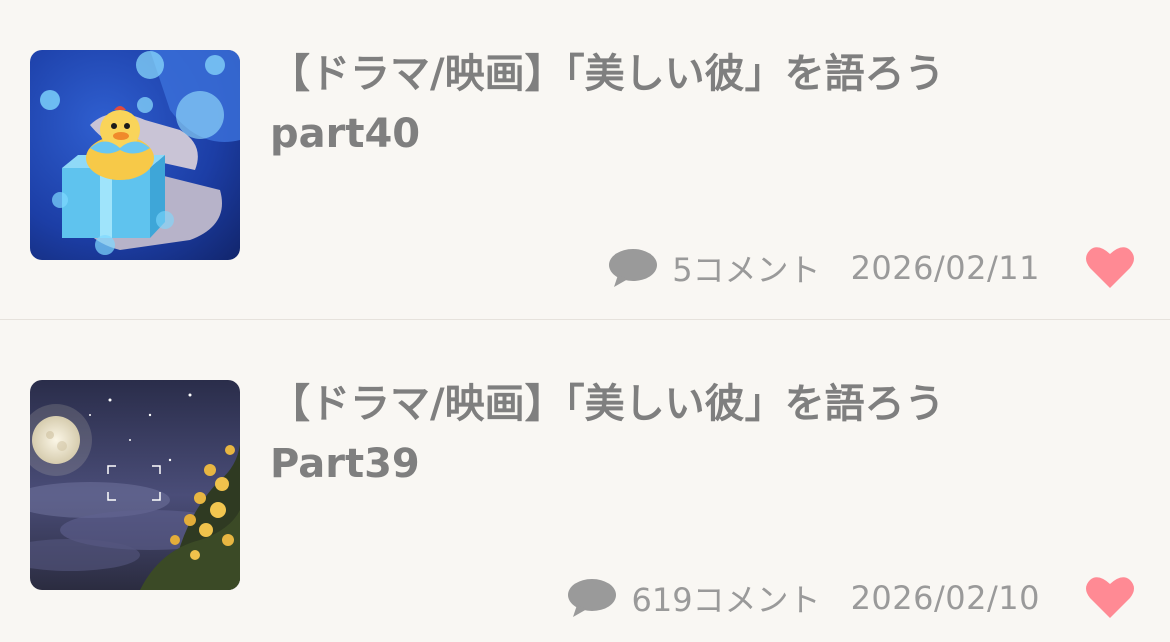 Image resolution: width=1170 pixels, height=642 pixels. I want to click on thread-title-line2: Part39, so click(345, 464).